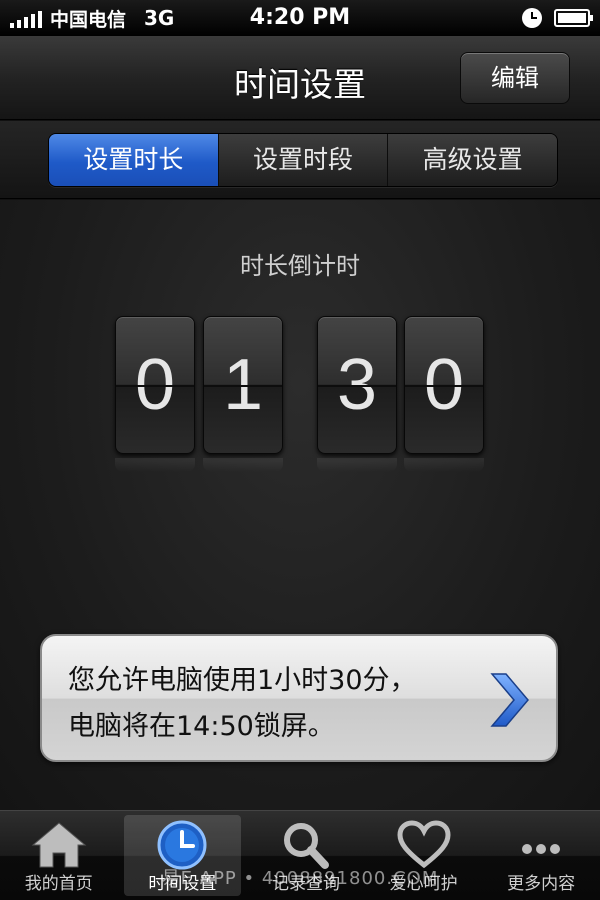  What do you see at coordinates (357, 385) in the screenshot?
I see `minute-tens-digit: 3` at bounding box center [357, 385].